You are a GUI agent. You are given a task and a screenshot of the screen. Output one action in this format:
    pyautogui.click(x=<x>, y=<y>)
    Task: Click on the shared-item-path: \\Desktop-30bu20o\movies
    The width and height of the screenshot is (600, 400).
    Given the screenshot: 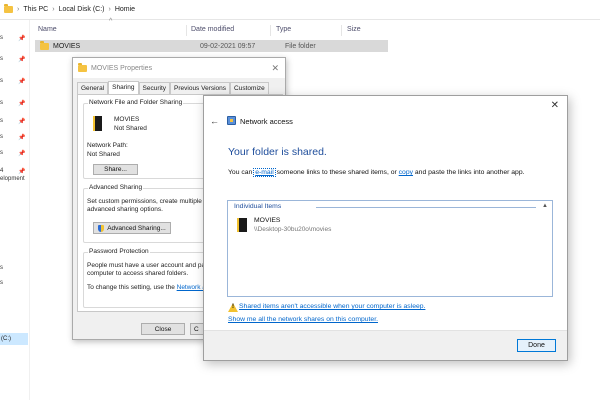 What is the action you would take?
    pyautogui.click(x=292, y=229)
    